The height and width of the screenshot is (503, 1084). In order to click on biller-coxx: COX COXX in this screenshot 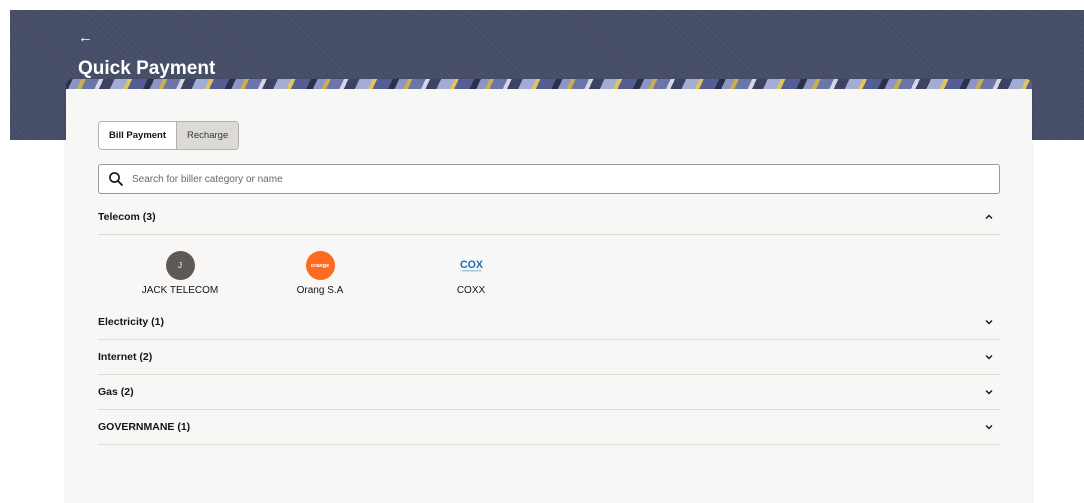, I will do `click(471, 273)`.